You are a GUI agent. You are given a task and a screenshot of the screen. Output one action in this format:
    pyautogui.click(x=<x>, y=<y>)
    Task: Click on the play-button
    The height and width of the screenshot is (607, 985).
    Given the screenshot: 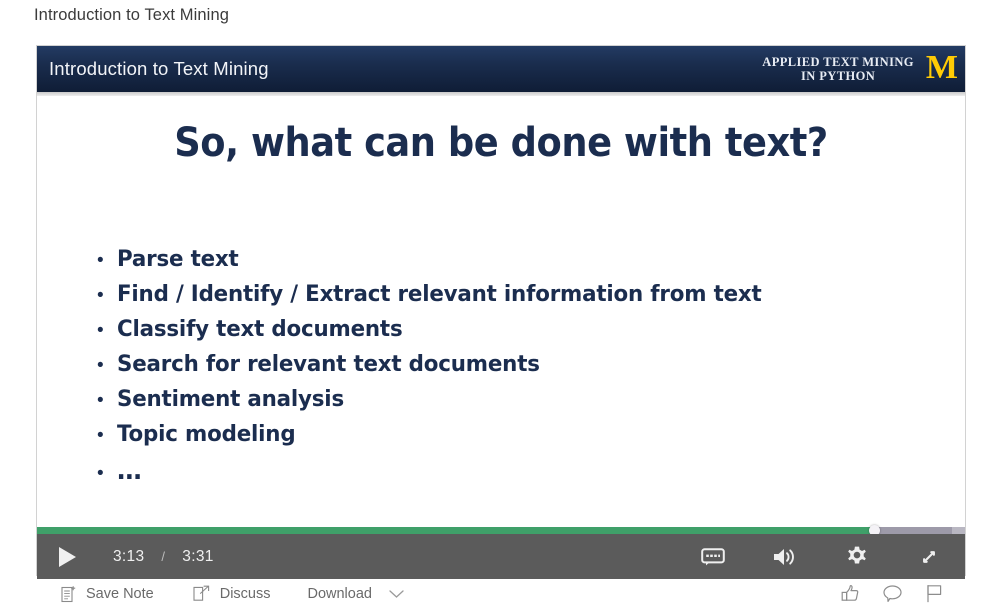 What is the action you would take?
    pyautogui.click(x=66, y=556)
    